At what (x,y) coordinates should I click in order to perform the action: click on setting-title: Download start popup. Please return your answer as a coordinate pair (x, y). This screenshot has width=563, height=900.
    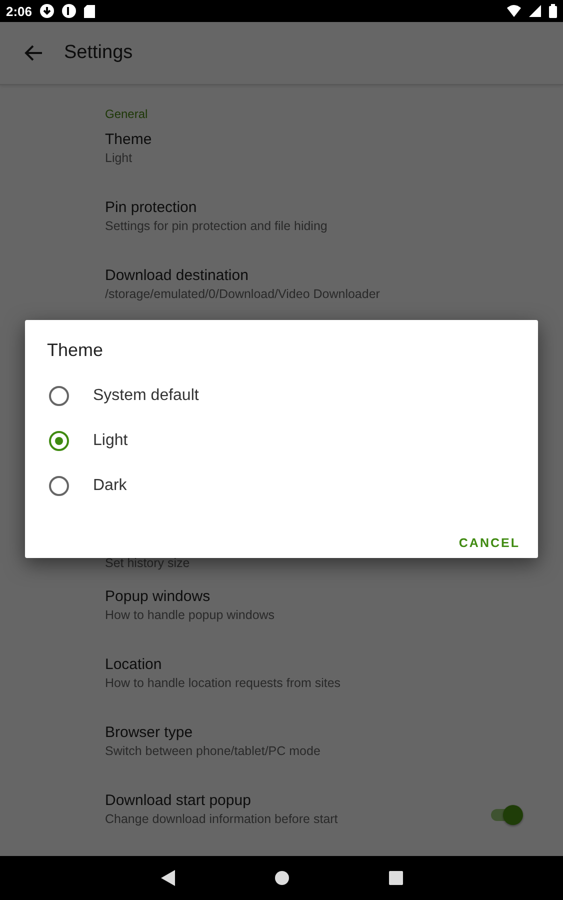
    Looking at the image, I should click on (297, 801).